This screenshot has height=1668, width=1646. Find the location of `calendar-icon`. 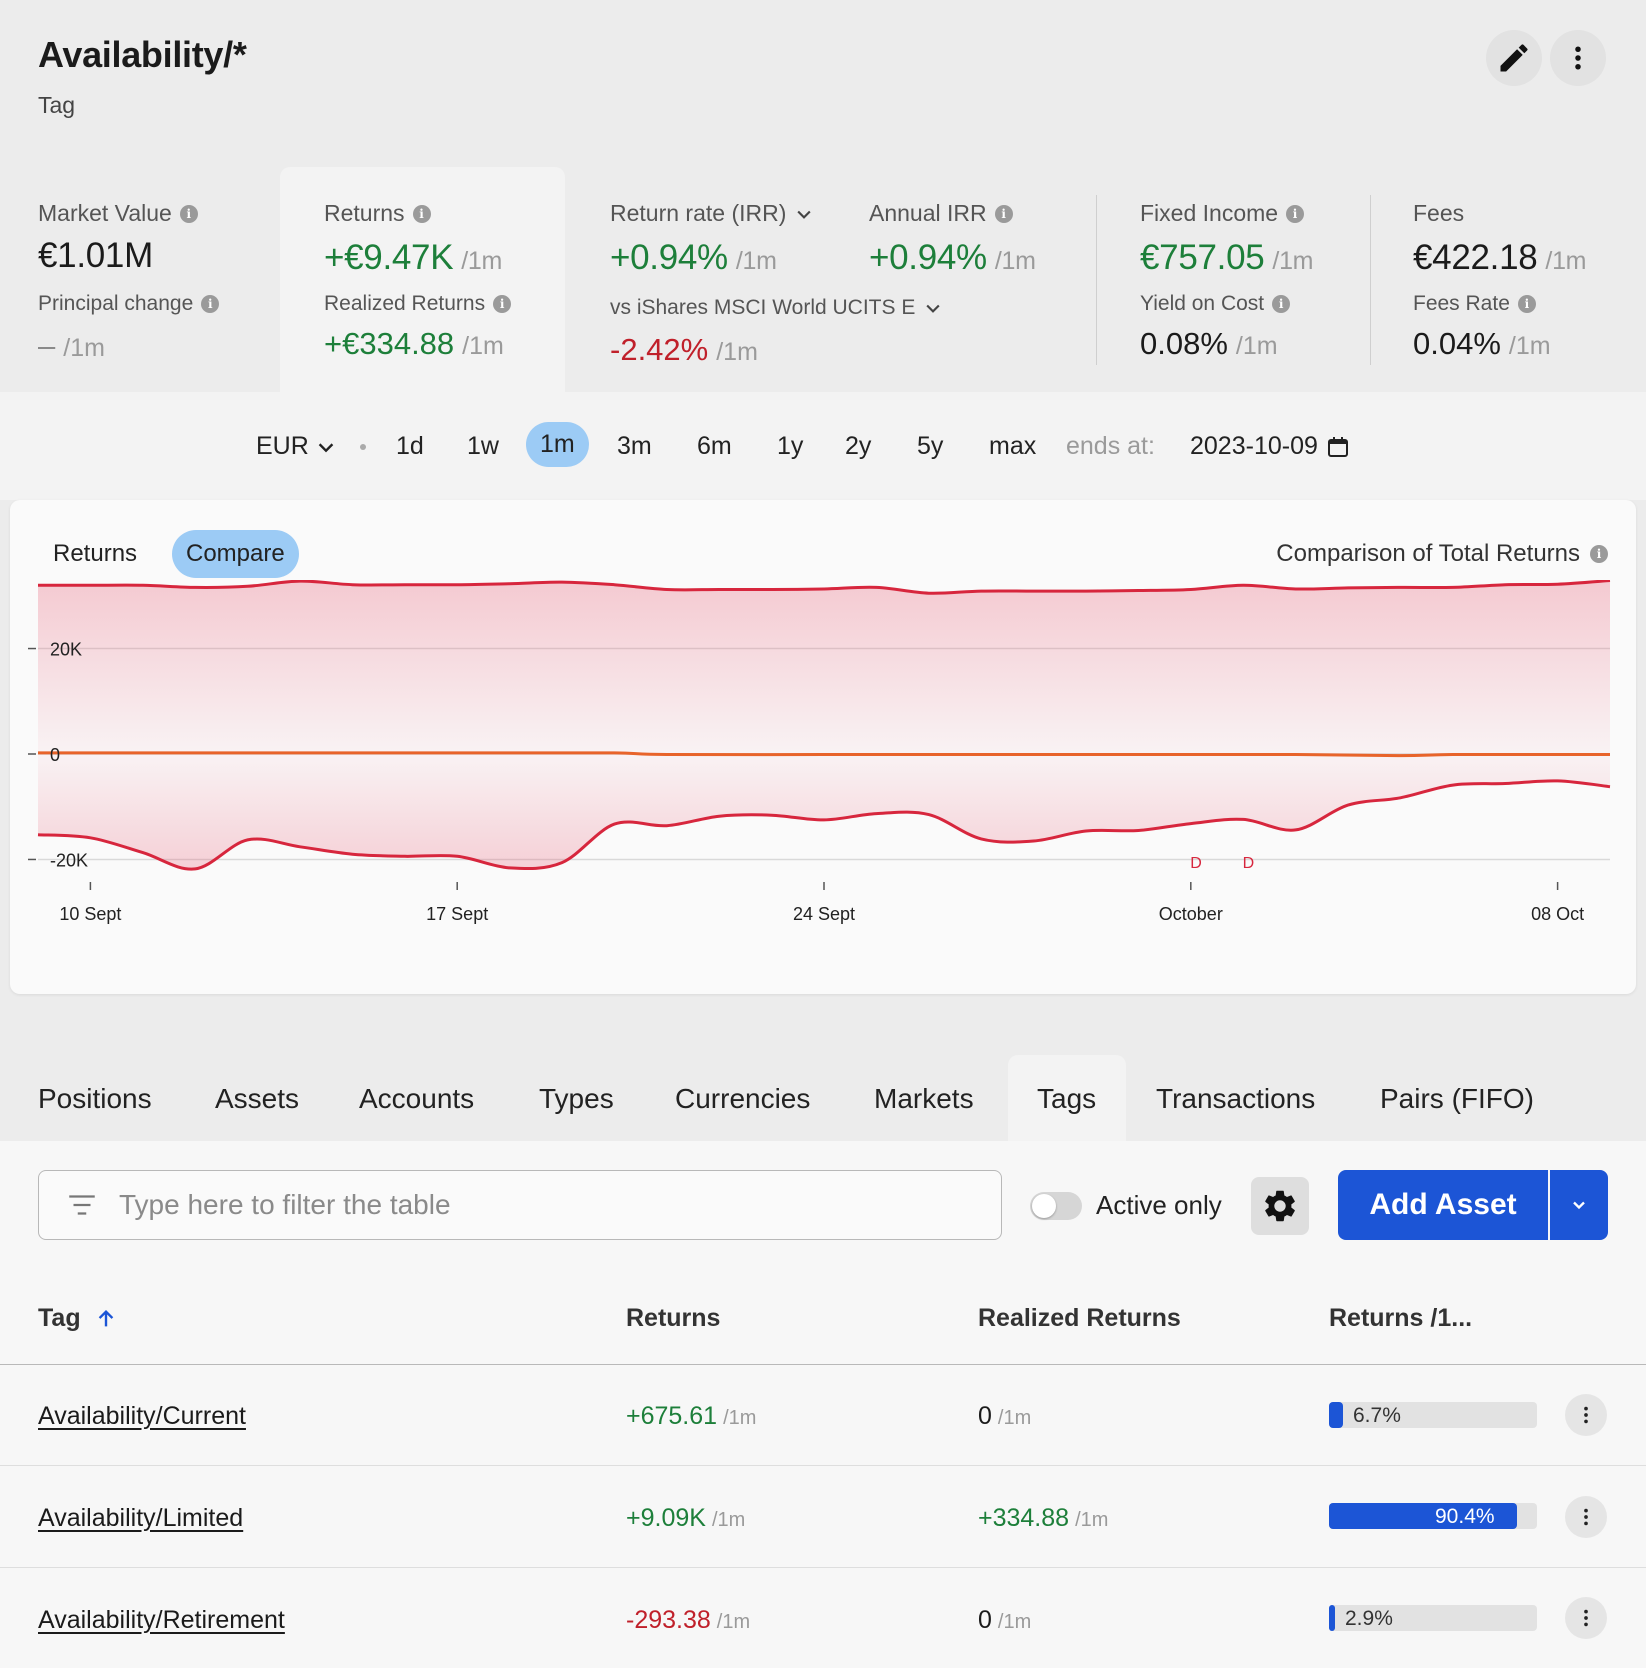

calendar-icon is located at coordinates (1337, 446).